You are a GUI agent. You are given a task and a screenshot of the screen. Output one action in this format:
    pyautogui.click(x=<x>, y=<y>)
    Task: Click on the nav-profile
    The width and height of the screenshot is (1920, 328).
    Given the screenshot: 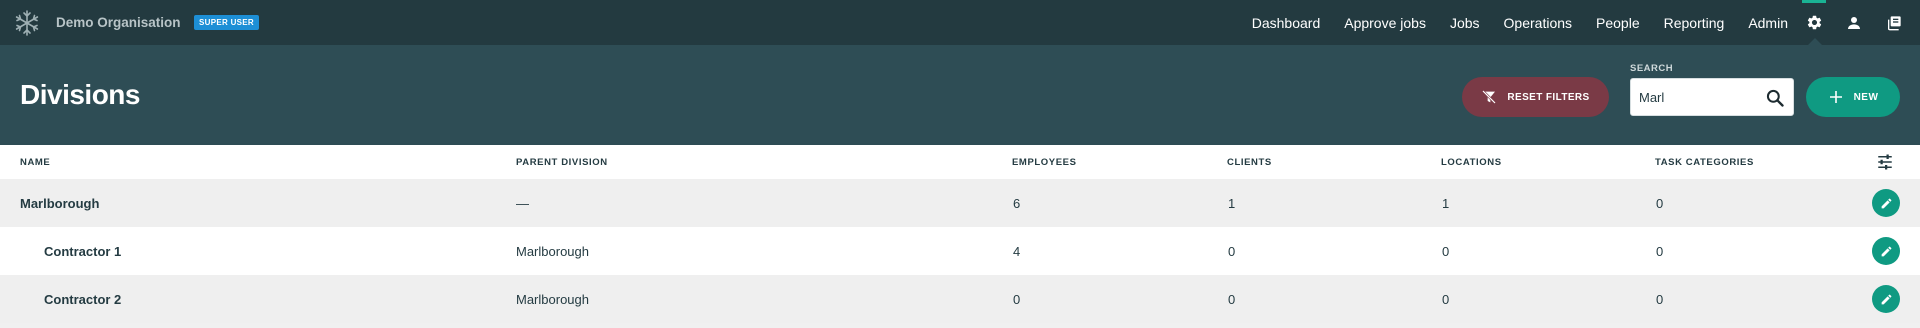 What is the action you would take?
    pyautogui.click(x=1854, y=22)
    